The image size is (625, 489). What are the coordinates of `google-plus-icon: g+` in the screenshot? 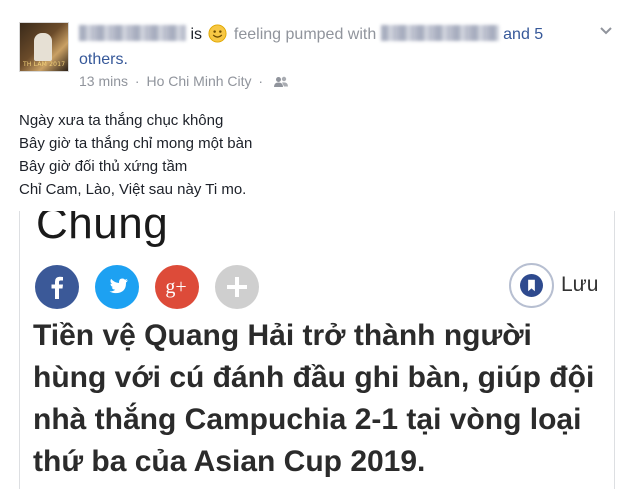 It's located at (177, 287).